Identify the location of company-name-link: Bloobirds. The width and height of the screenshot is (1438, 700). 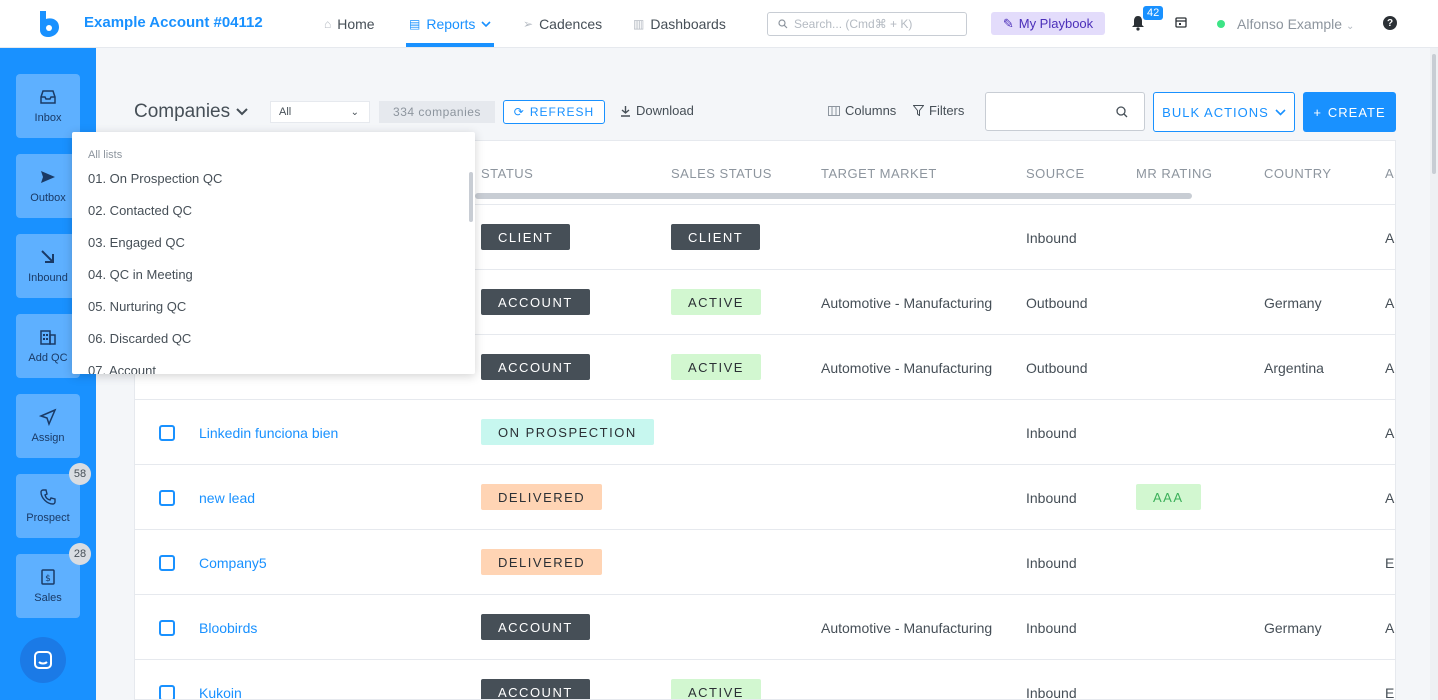
(228, 628).